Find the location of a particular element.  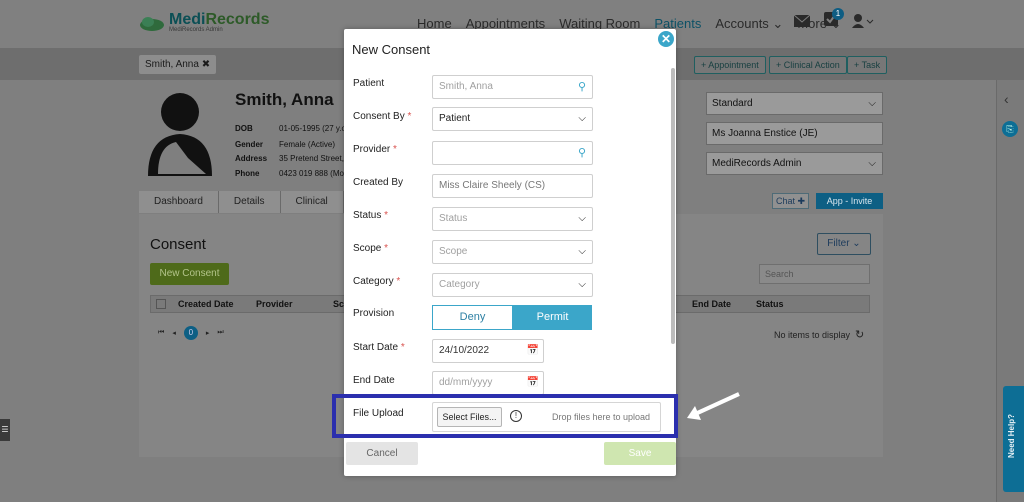

status-label: Status * is located at coordinates (370, 215).